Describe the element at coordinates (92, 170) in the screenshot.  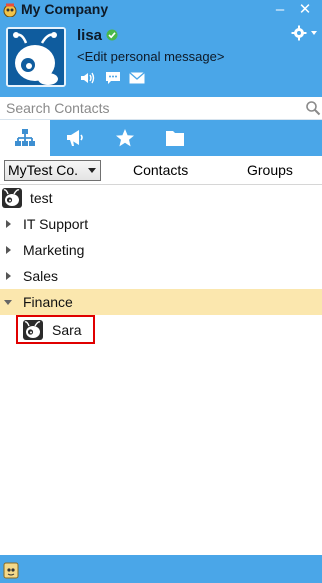
I see `chevron-down-icon` at that location.